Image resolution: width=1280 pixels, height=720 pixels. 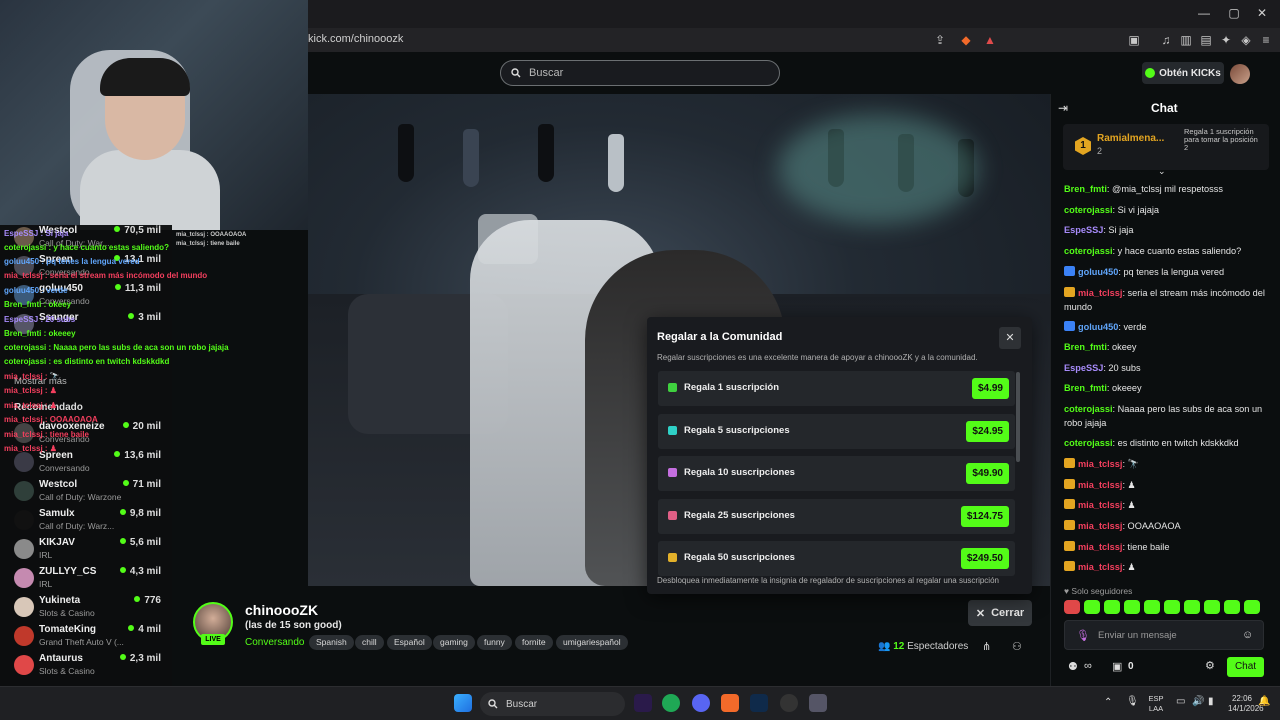 I want to click on settings-app-icon, so click(x=818, y=703).